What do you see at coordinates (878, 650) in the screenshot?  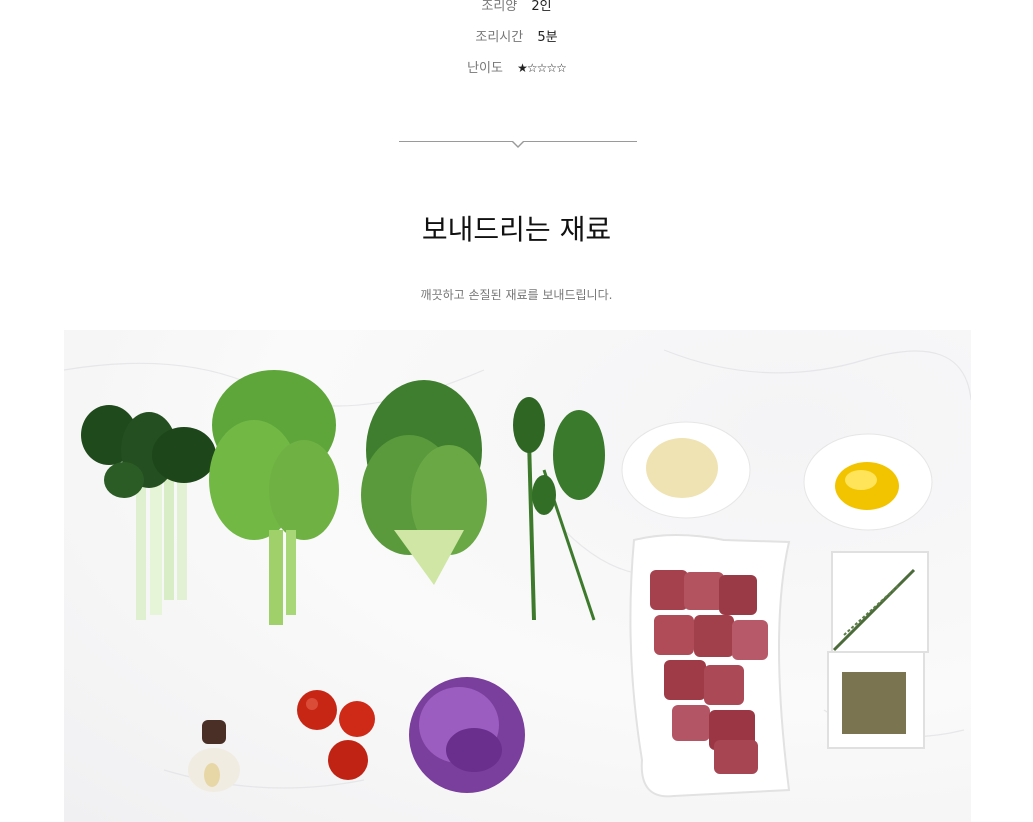 I see `herb-tray-image` at bounding box center [878, 650].